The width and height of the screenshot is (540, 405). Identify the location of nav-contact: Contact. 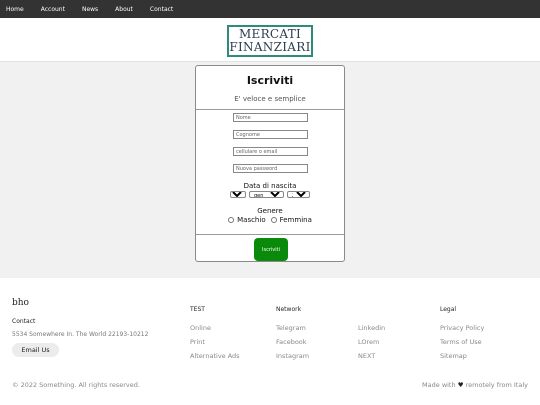
(161, 9).